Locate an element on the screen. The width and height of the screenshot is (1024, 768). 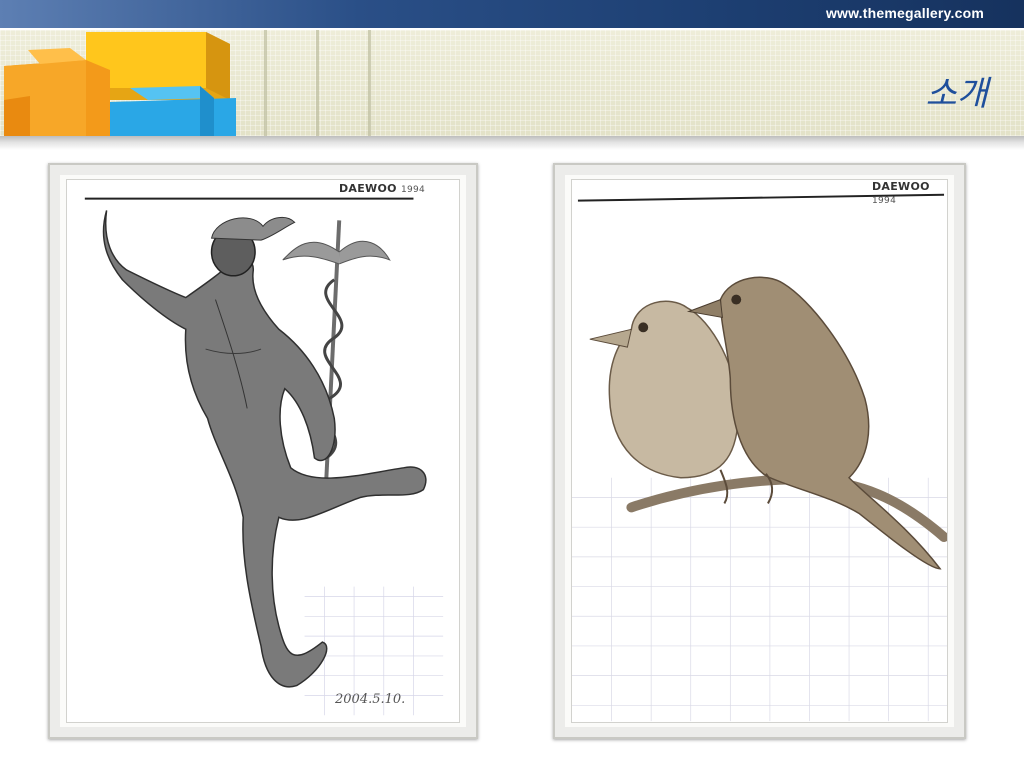
slide-title: 소개 is located at coordinates (956, 94).